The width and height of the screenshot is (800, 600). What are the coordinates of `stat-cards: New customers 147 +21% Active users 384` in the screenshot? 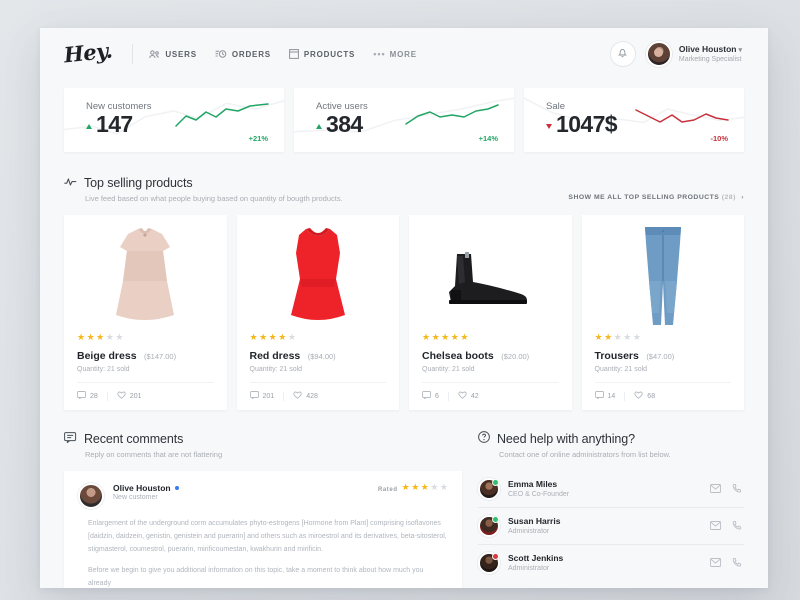 It's located at (404, 116).